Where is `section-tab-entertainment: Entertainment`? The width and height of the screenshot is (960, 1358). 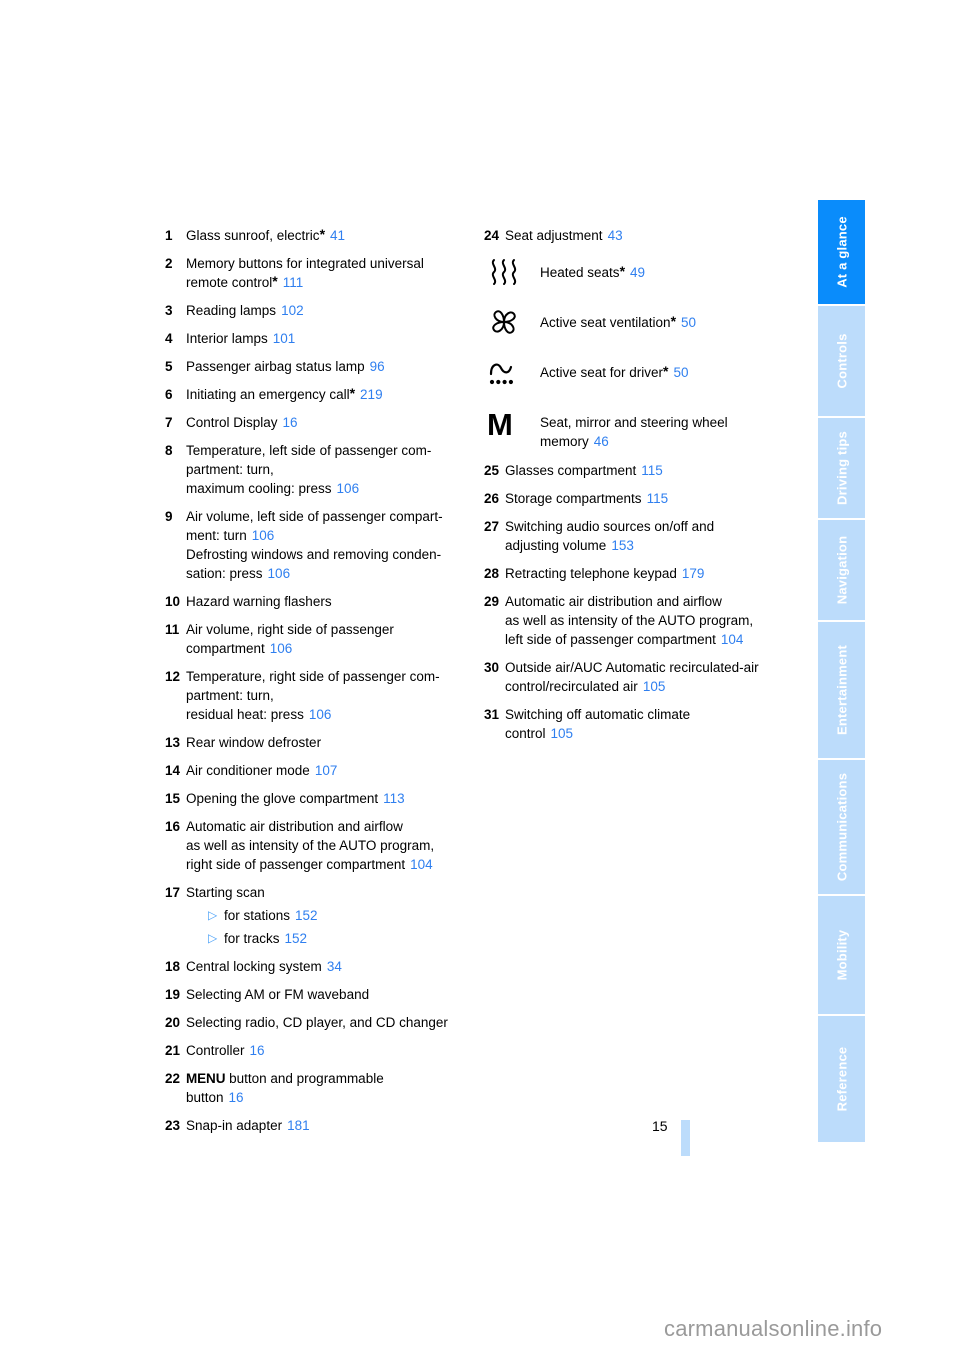
section-tab-entertainment: Entertainment is located at coordinates (841, 690).